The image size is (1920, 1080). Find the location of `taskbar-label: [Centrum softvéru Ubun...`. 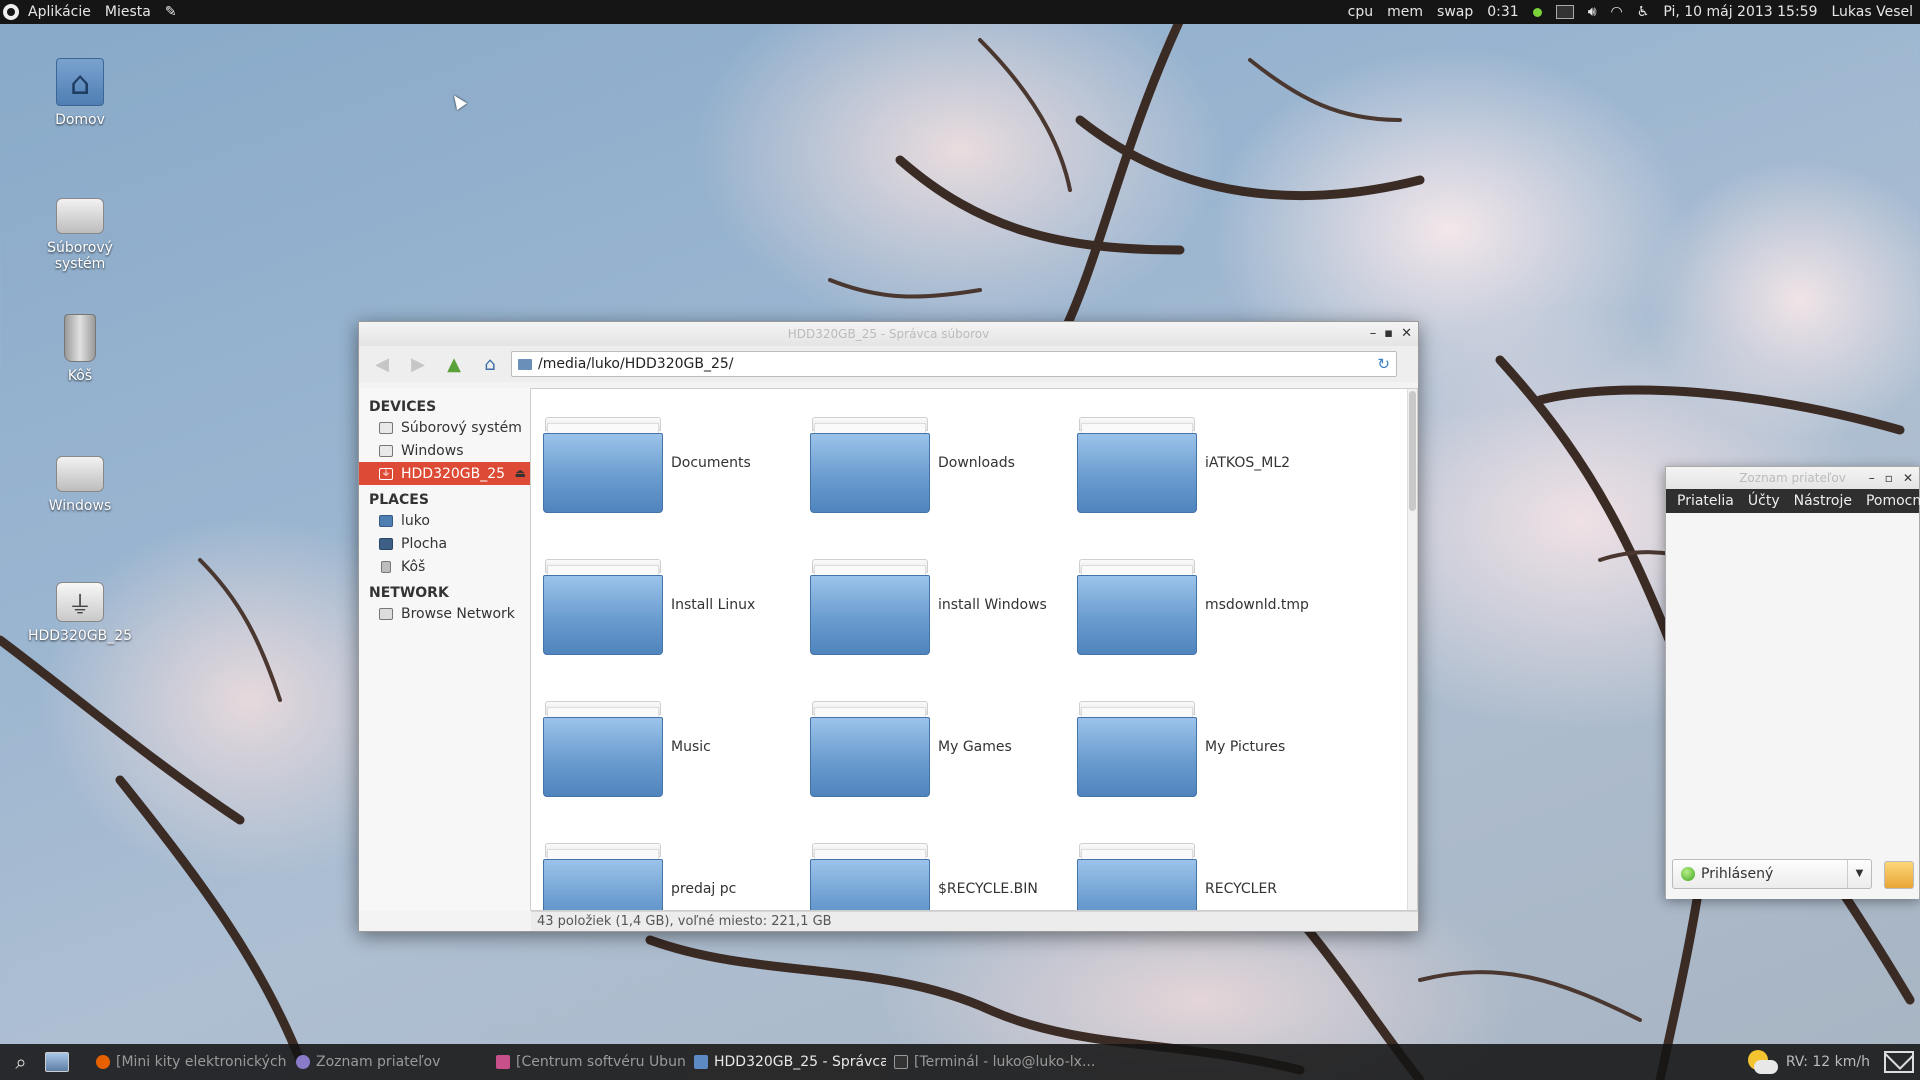

taskbar-label: [Centrum softvéru Ubun... is located at coordinates (601, 1062).